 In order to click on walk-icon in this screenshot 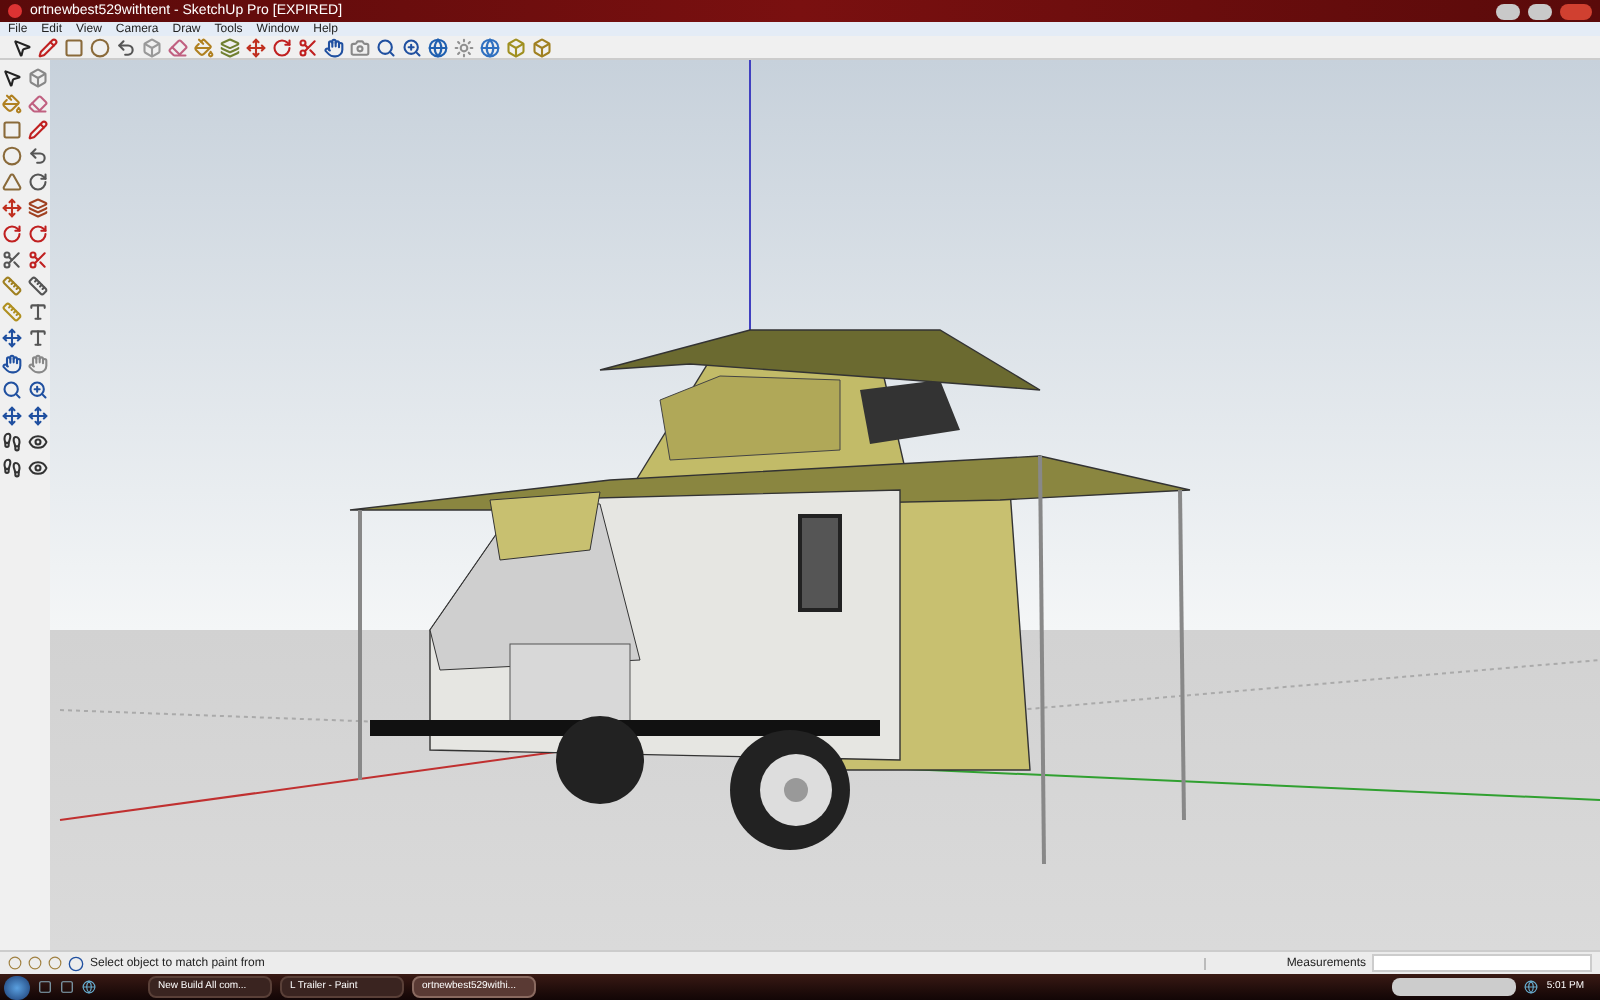, I will do `click(12, 442)`.